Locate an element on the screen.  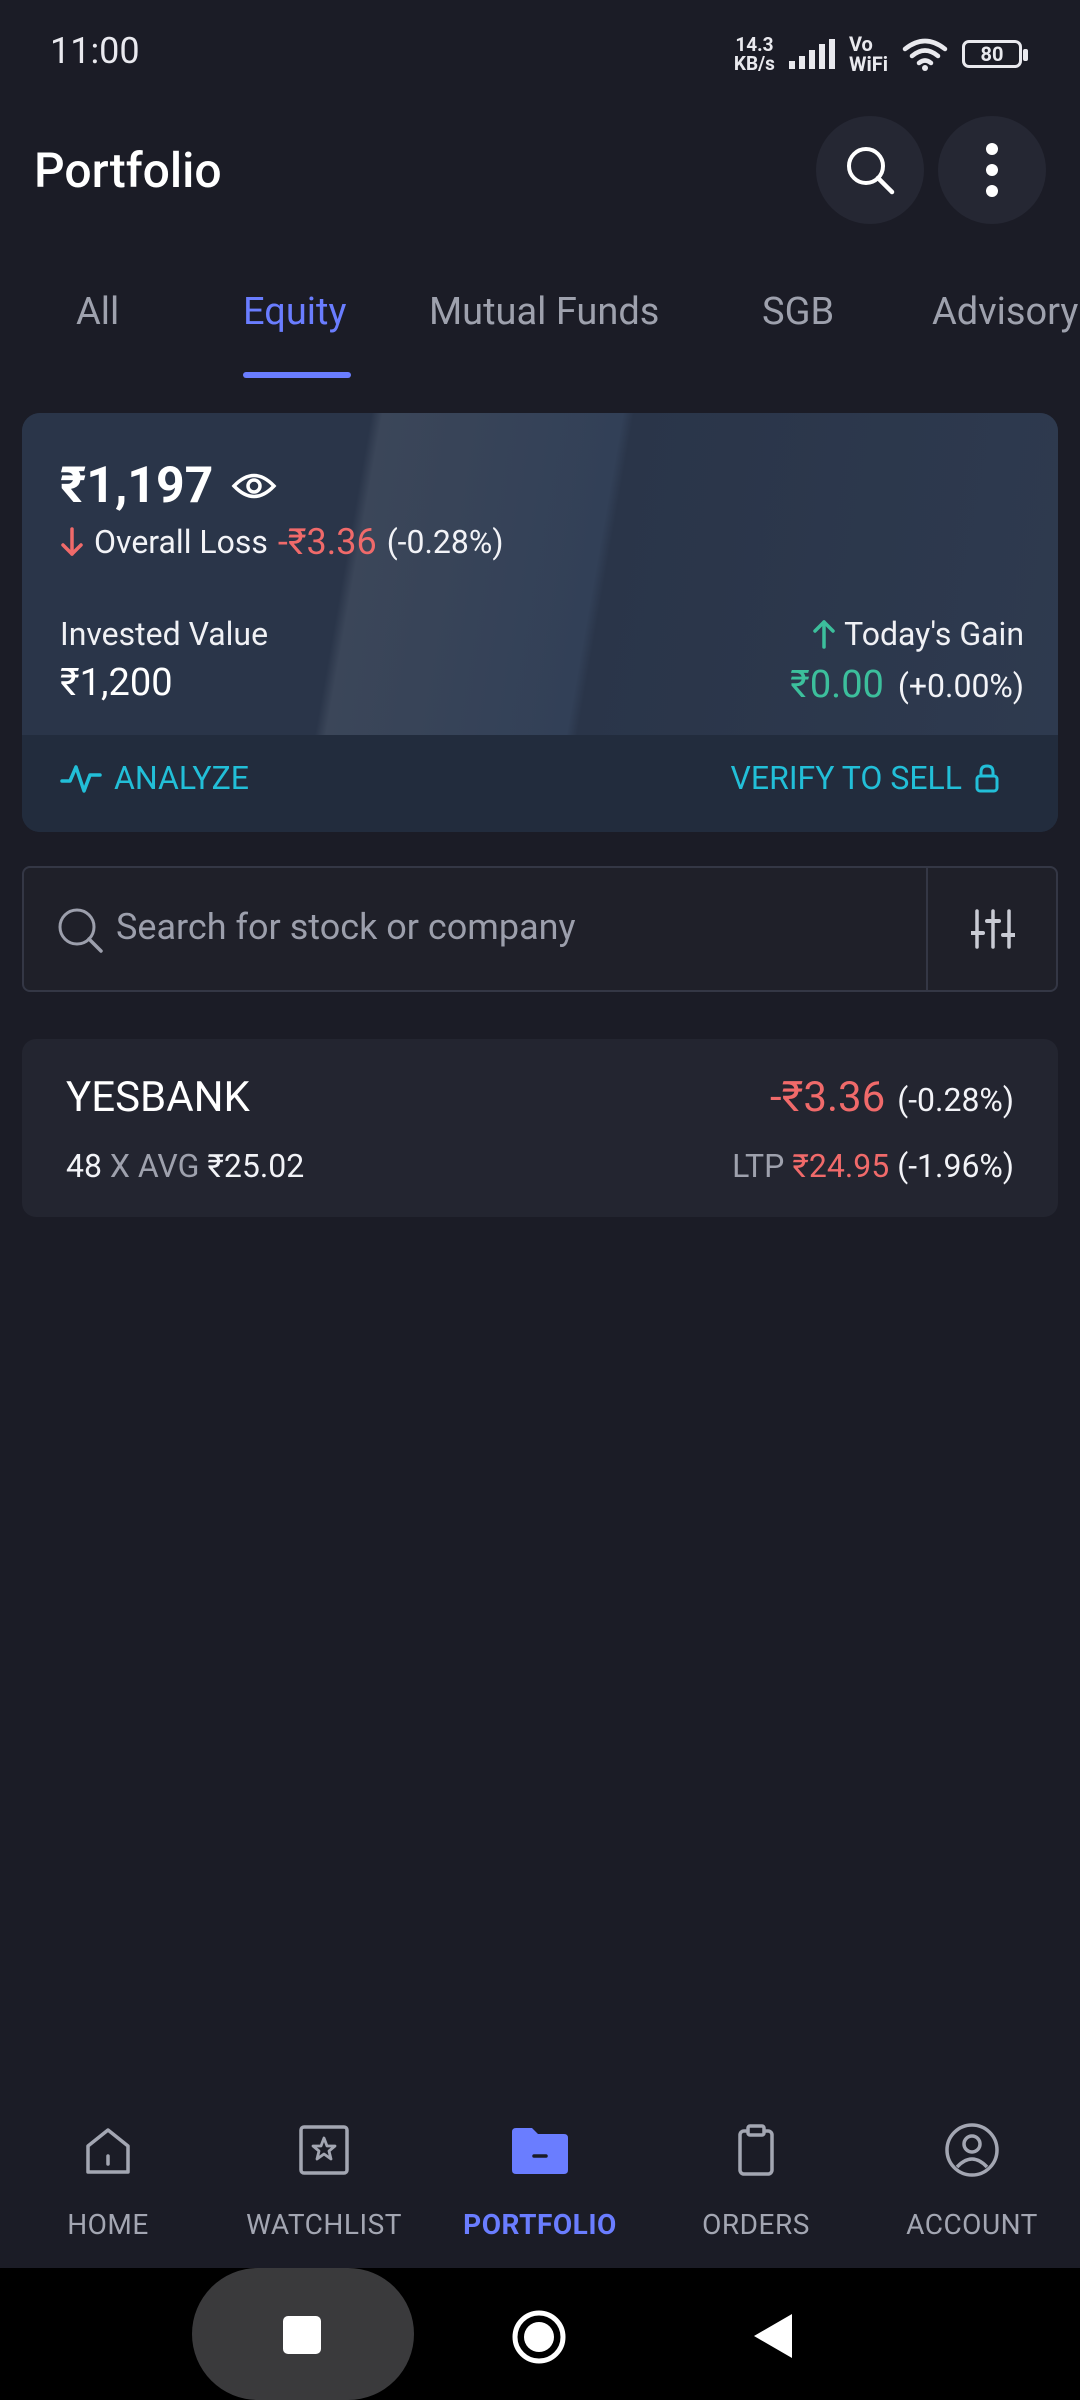
nav-watchlist-label: WATCHLIST is located at coordinates (324, 2224).